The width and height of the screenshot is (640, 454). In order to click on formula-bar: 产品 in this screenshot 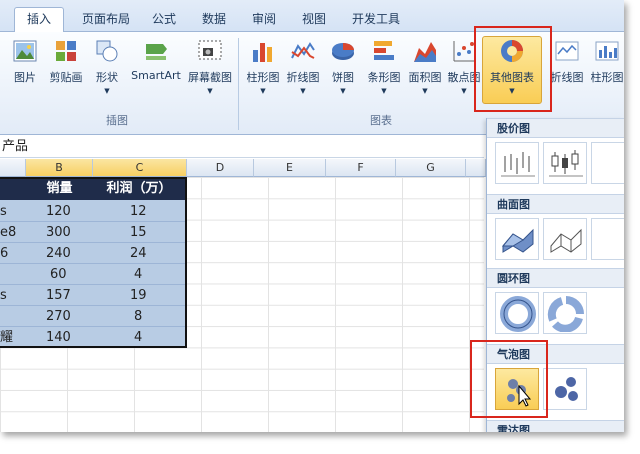, I will do `click(242, 147)`.